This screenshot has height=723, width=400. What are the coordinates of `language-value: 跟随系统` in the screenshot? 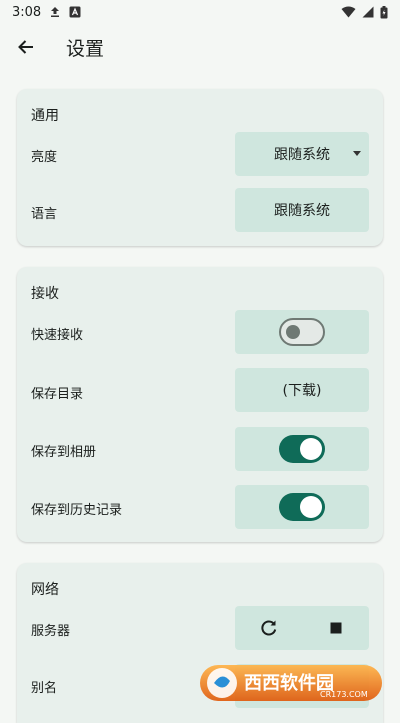 It's located at (302, 211).